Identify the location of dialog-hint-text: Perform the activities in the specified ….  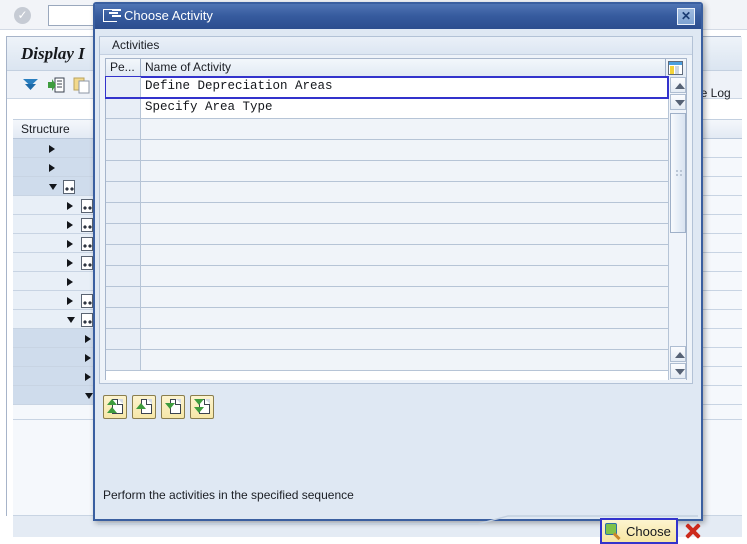
(228, 495).